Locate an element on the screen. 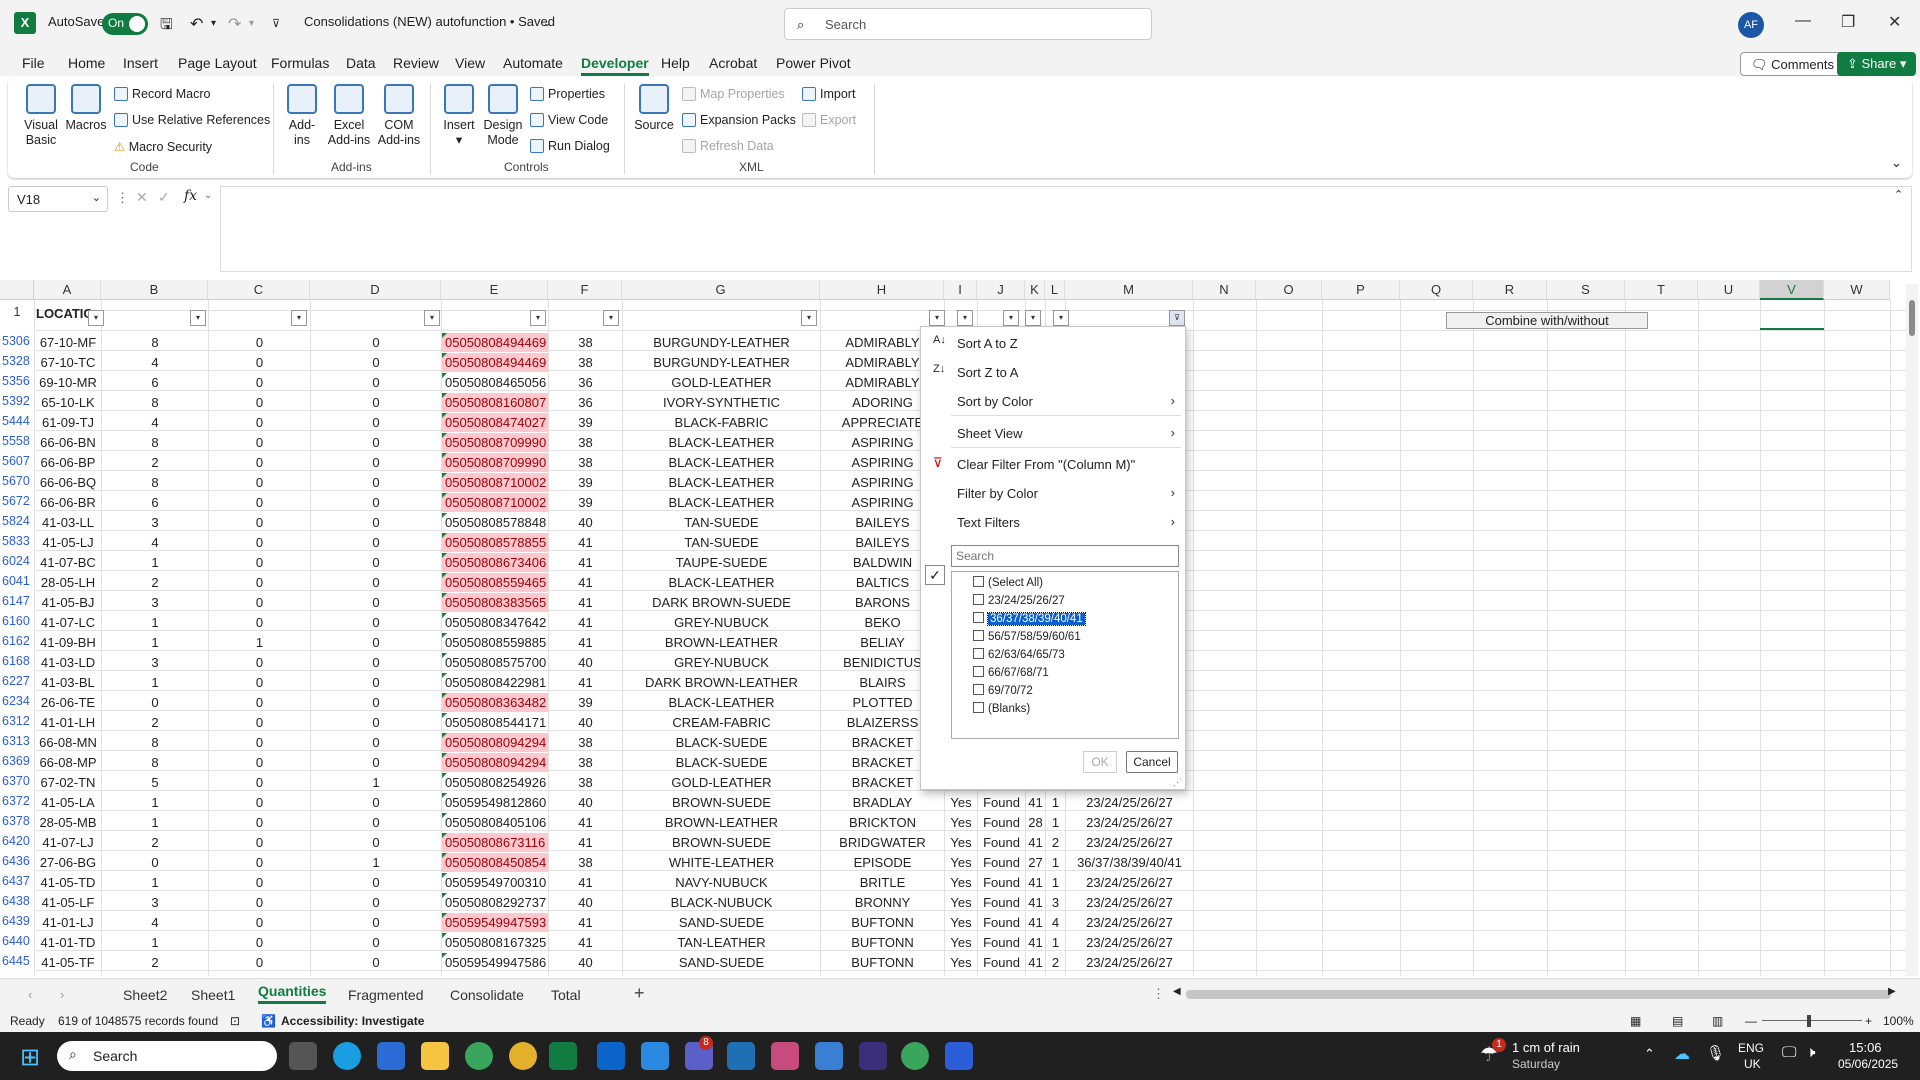  com-addins-button: COM Add-ins is located at coordinates (399, 116).